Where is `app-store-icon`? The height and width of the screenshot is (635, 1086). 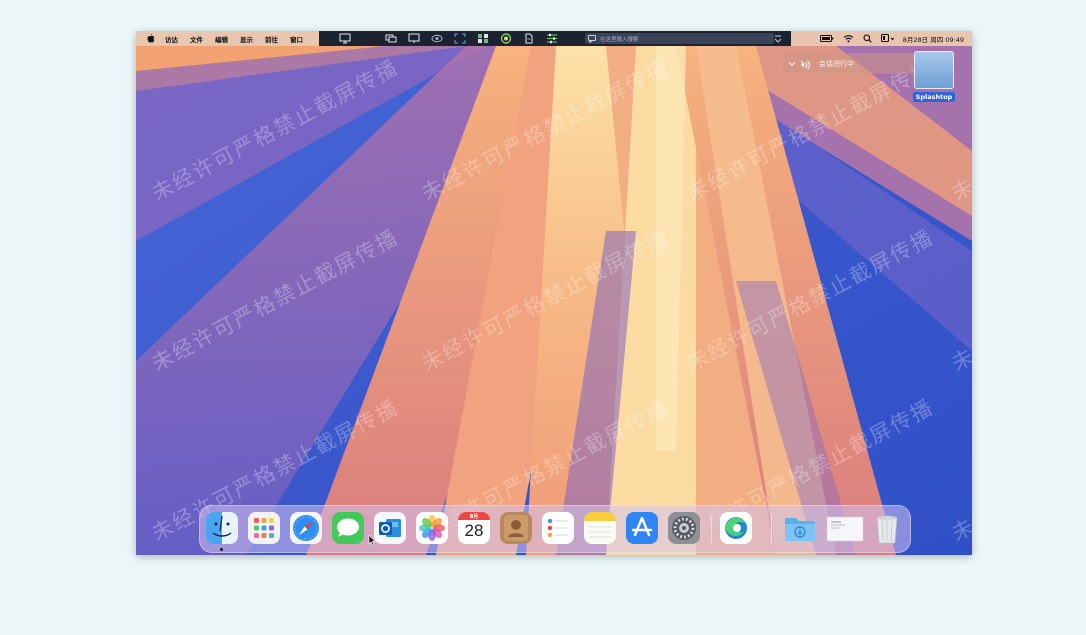
app-store-icon is located at coordinates (642, 528).